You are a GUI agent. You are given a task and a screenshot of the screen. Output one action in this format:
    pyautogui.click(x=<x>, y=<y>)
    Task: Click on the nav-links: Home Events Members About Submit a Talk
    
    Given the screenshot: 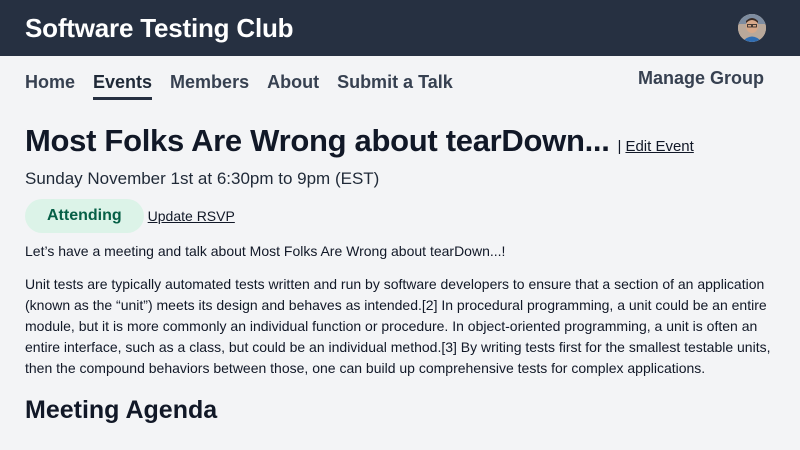 What is the action you would take?
    pyautogui.click(x=248, y=86)
    